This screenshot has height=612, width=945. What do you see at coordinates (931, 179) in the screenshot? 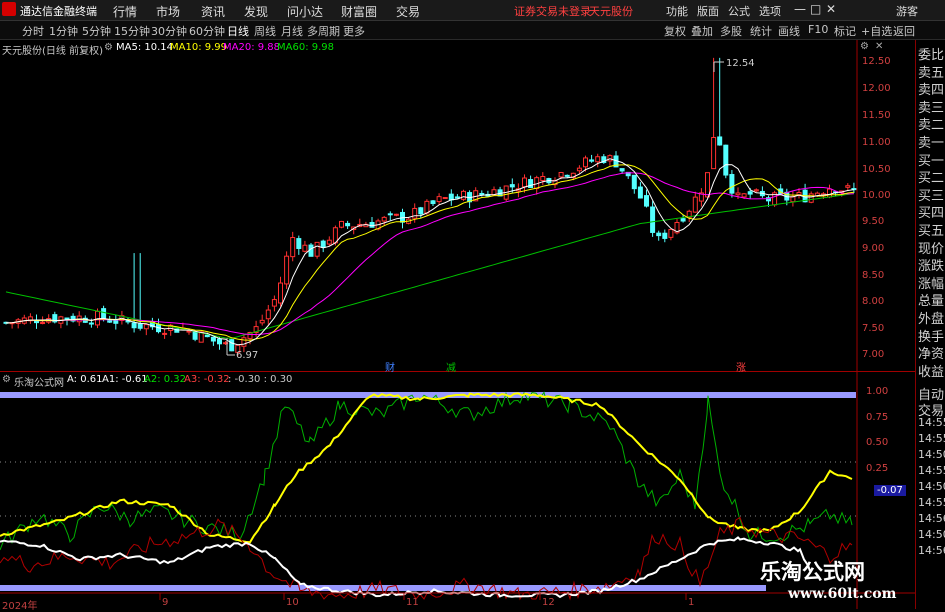
I see `quote-label: 买二` at bounding box center [931, 179].